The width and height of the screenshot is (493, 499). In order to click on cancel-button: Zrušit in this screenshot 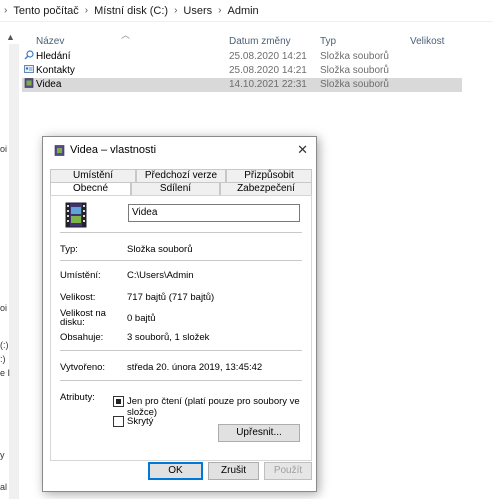, I will do `click(233, 471)`.